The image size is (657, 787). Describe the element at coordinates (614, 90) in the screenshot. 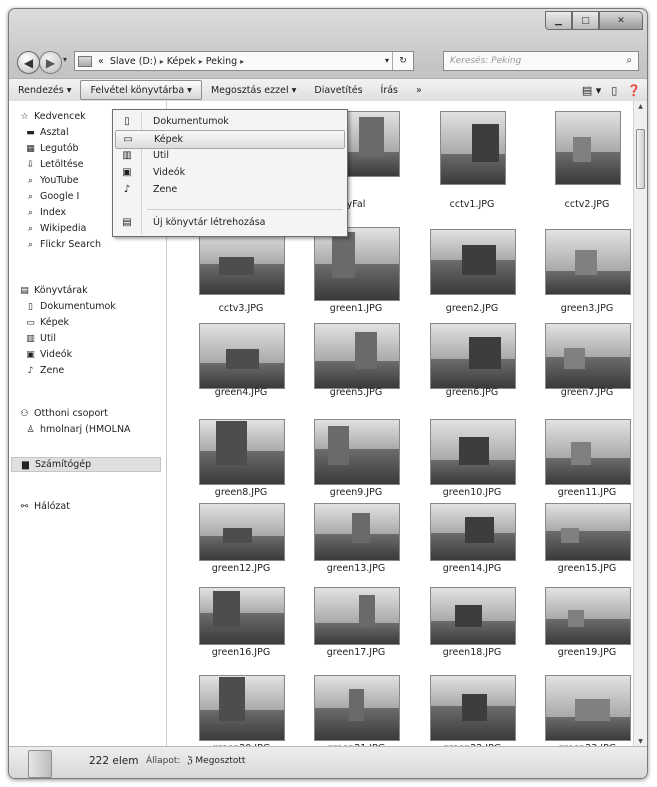

I see `preview-pane-icon: ▯` at that location.